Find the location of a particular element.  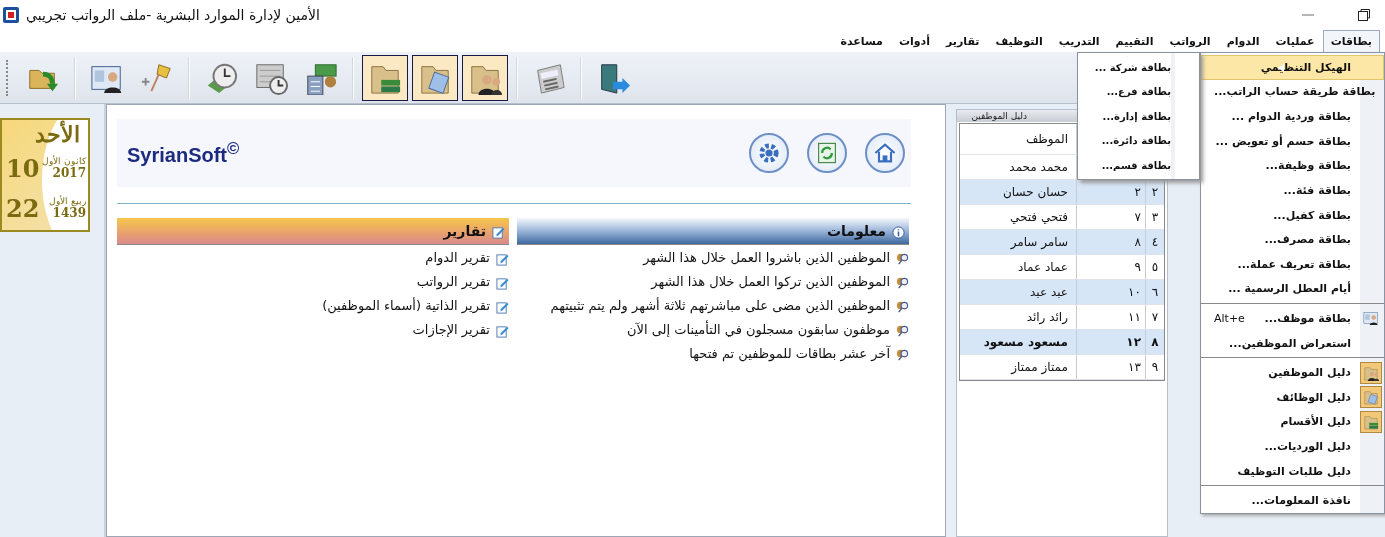

menu-item: دليل الوظائف is located at coordinates (1292, 397).